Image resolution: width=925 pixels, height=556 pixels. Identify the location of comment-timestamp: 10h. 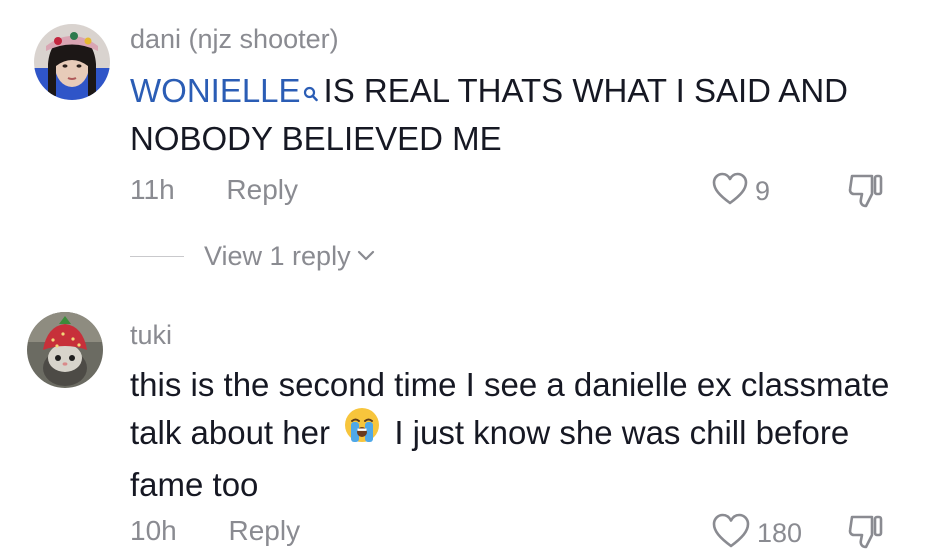
(153, 530).